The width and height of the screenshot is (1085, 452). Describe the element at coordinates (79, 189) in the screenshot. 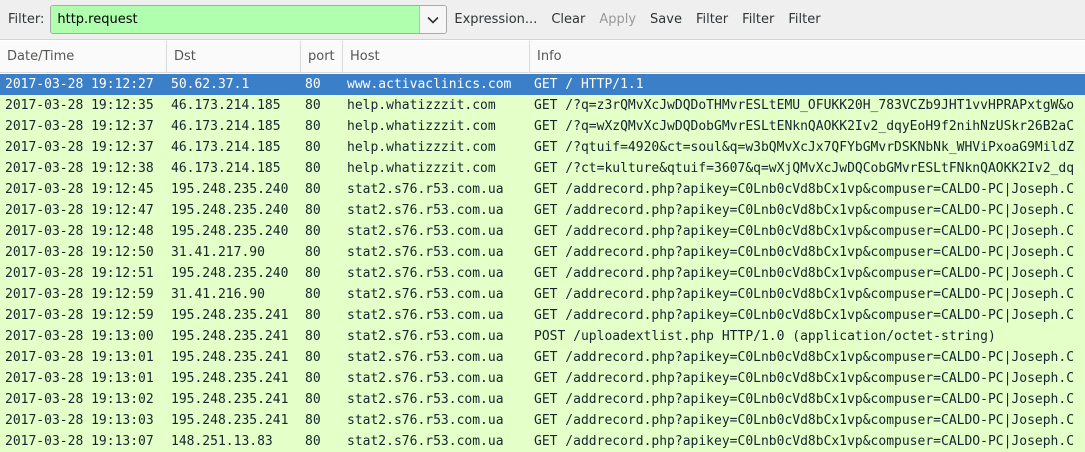

I see `packet-datetime: 2017-03-28 19:12:45` at that location.